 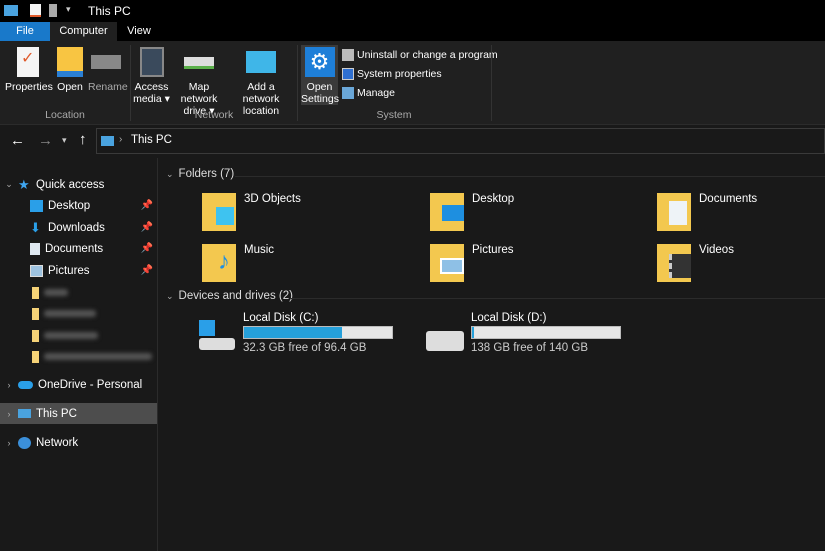 What do you see at coordinates (108, 87) in the screenshot?
I see `rename-label: Rename` at bounding box center [108, 87].